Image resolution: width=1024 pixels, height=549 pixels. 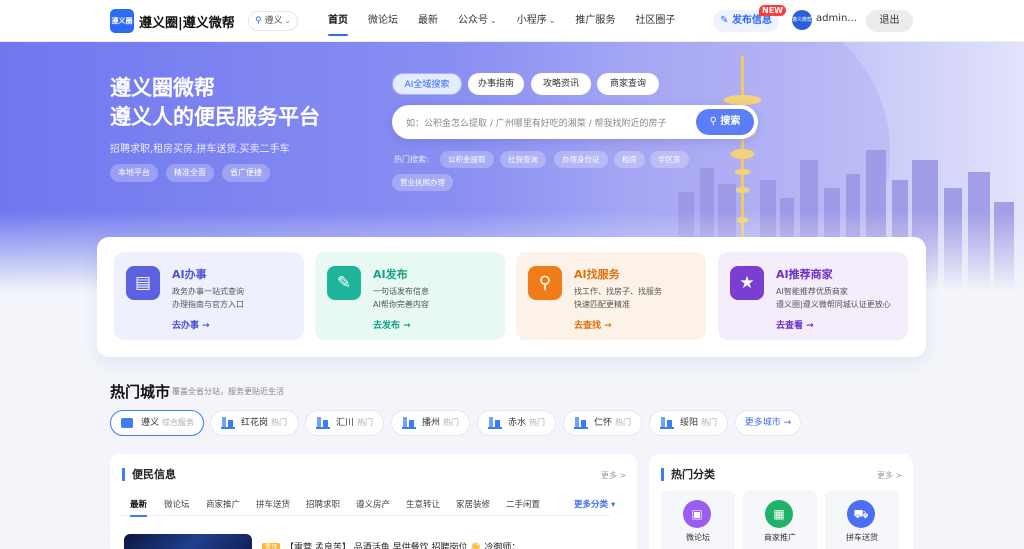 I want to click on hero-tag: 本地平台, so click(x=134, y=173).